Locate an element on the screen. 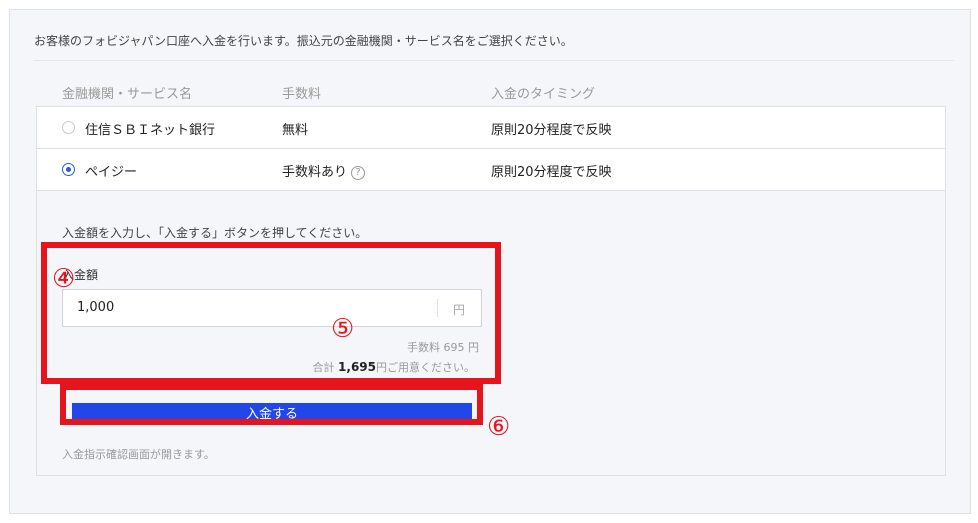 The height and width of the screenshot is (523, 978). divider is located at coordinates (494, 60).